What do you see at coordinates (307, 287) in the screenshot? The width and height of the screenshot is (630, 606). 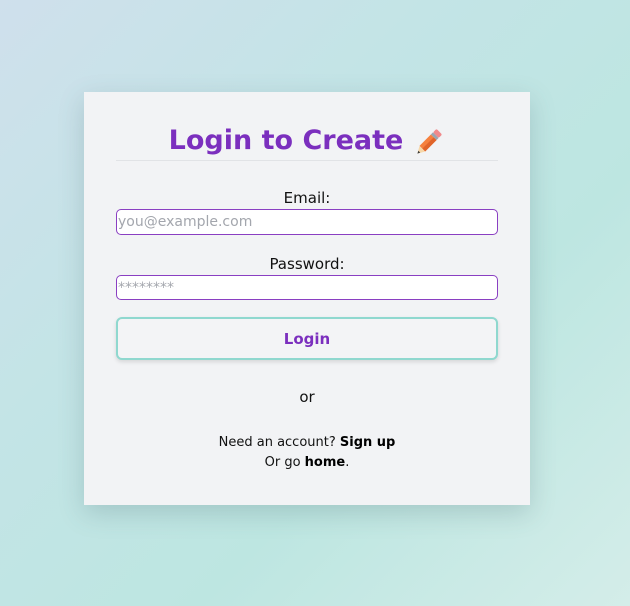 I see `password-field` at bounding box center [307, 287].